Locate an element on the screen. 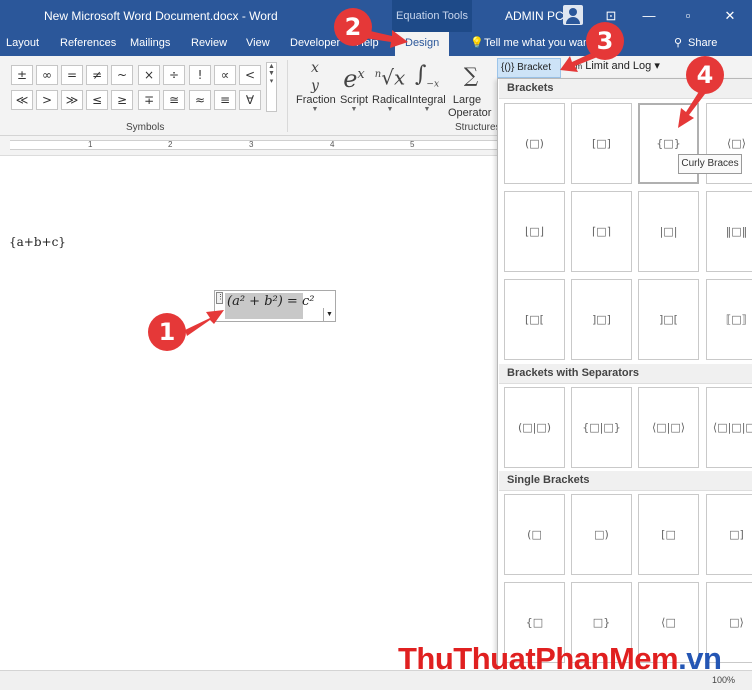 The width and height of the screenshot is (752, 690). equation-text: (a² + b²) = c² is located at coordinates (270, 301).